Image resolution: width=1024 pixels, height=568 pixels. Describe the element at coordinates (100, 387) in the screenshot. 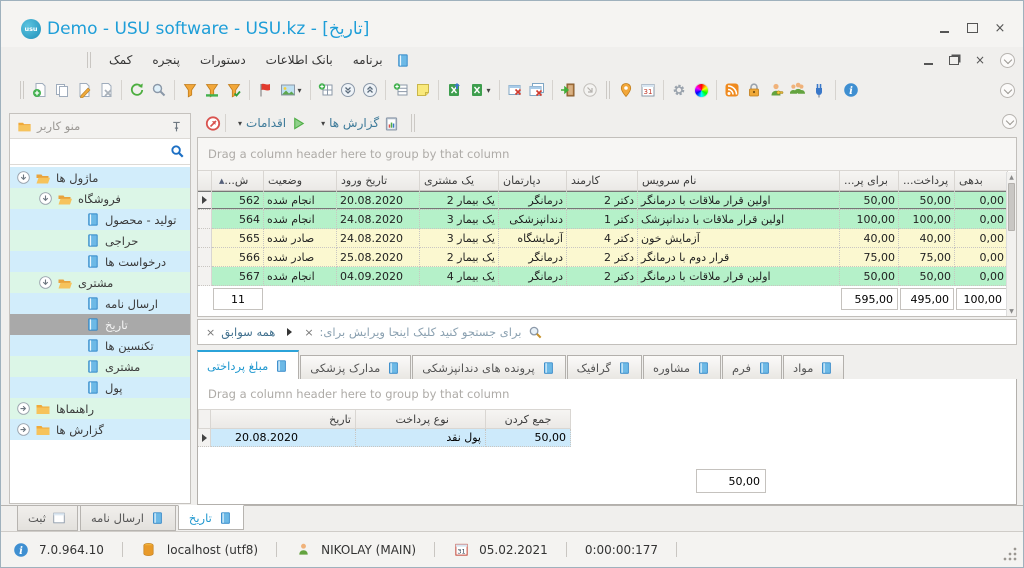

I see `tree-item-money: پول` at that location.